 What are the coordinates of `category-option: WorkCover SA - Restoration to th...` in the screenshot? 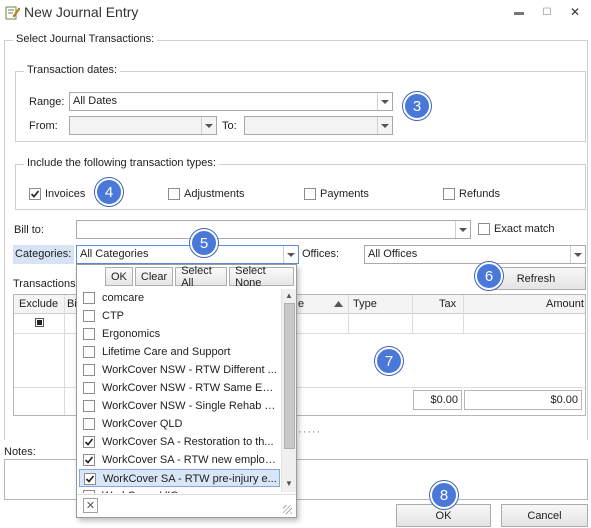 It's located at (179, 442).